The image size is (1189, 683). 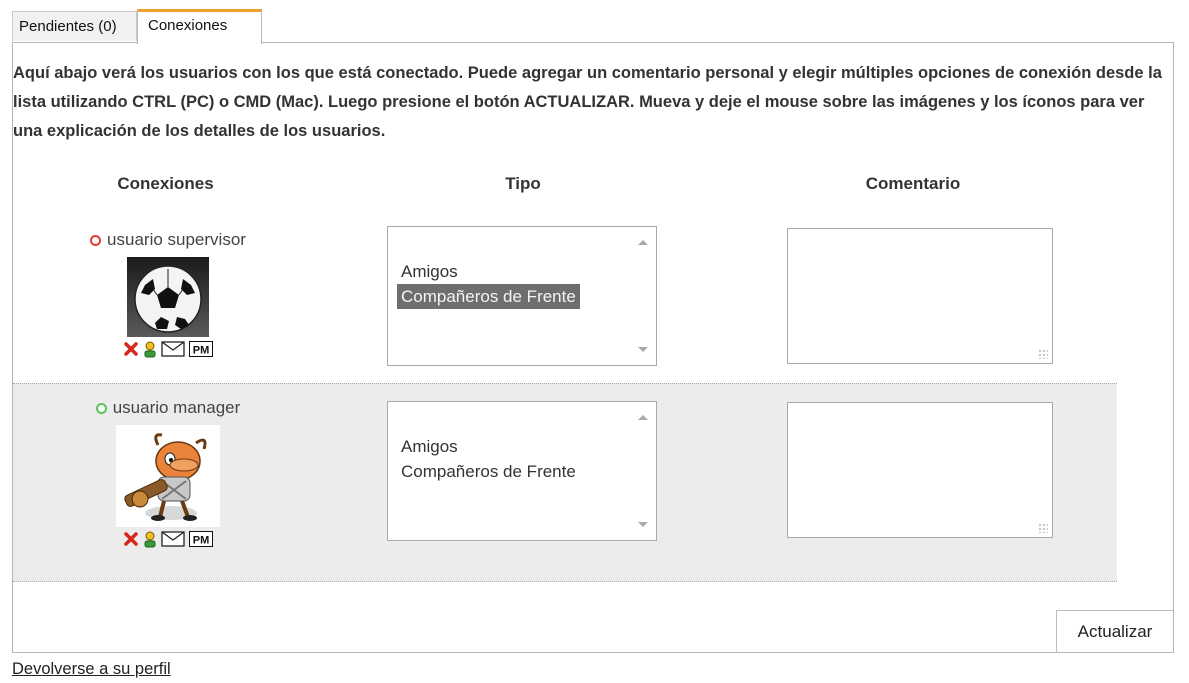 I want to click on update-button: Actualizar, so click(x=1114, y=631).